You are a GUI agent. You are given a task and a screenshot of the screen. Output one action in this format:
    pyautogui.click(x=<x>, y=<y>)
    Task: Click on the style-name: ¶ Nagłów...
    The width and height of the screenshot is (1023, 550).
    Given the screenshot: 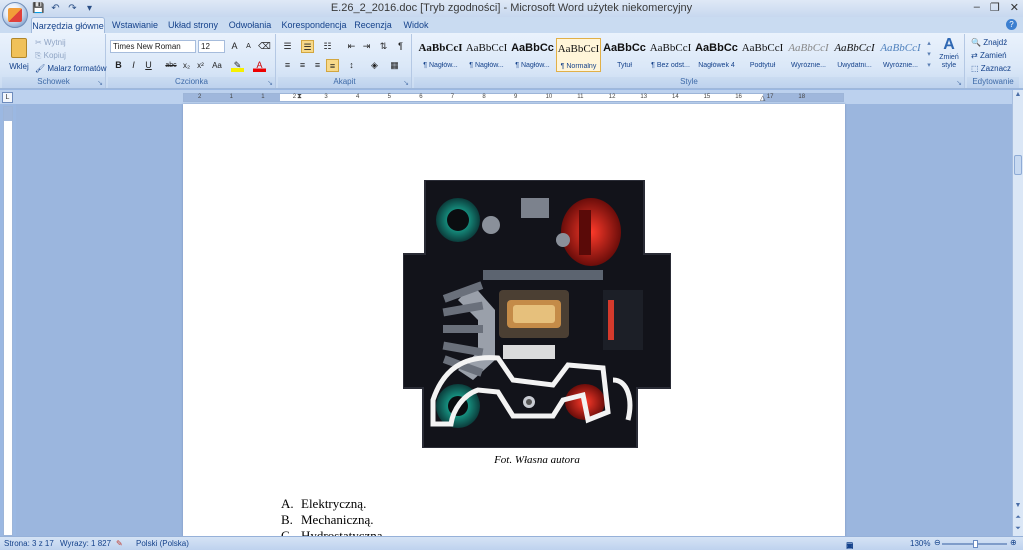 What is the action you would take?
    pyautogui.click(x=440, y=65)
    